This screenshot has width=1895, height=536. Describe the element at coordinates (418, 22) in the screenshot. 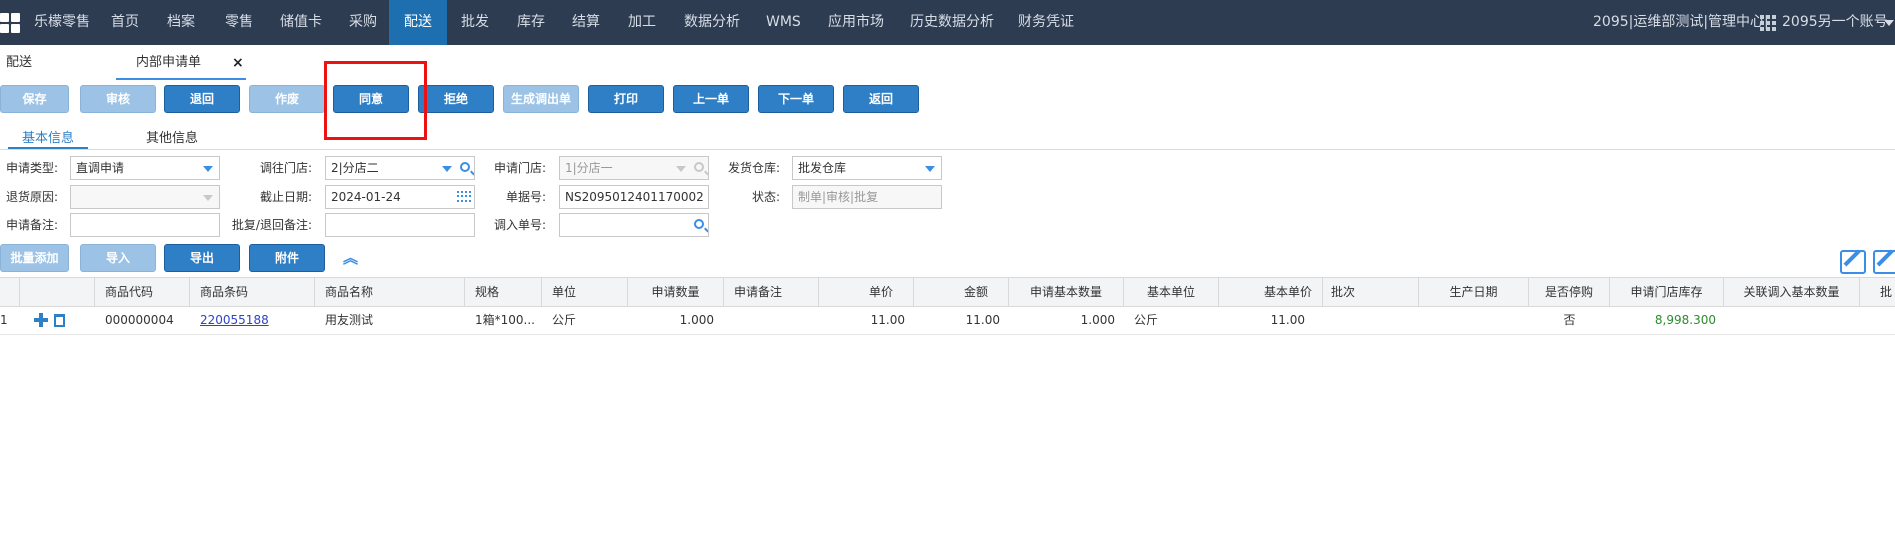

I see `nav-item-distribution: 配送` at that location.